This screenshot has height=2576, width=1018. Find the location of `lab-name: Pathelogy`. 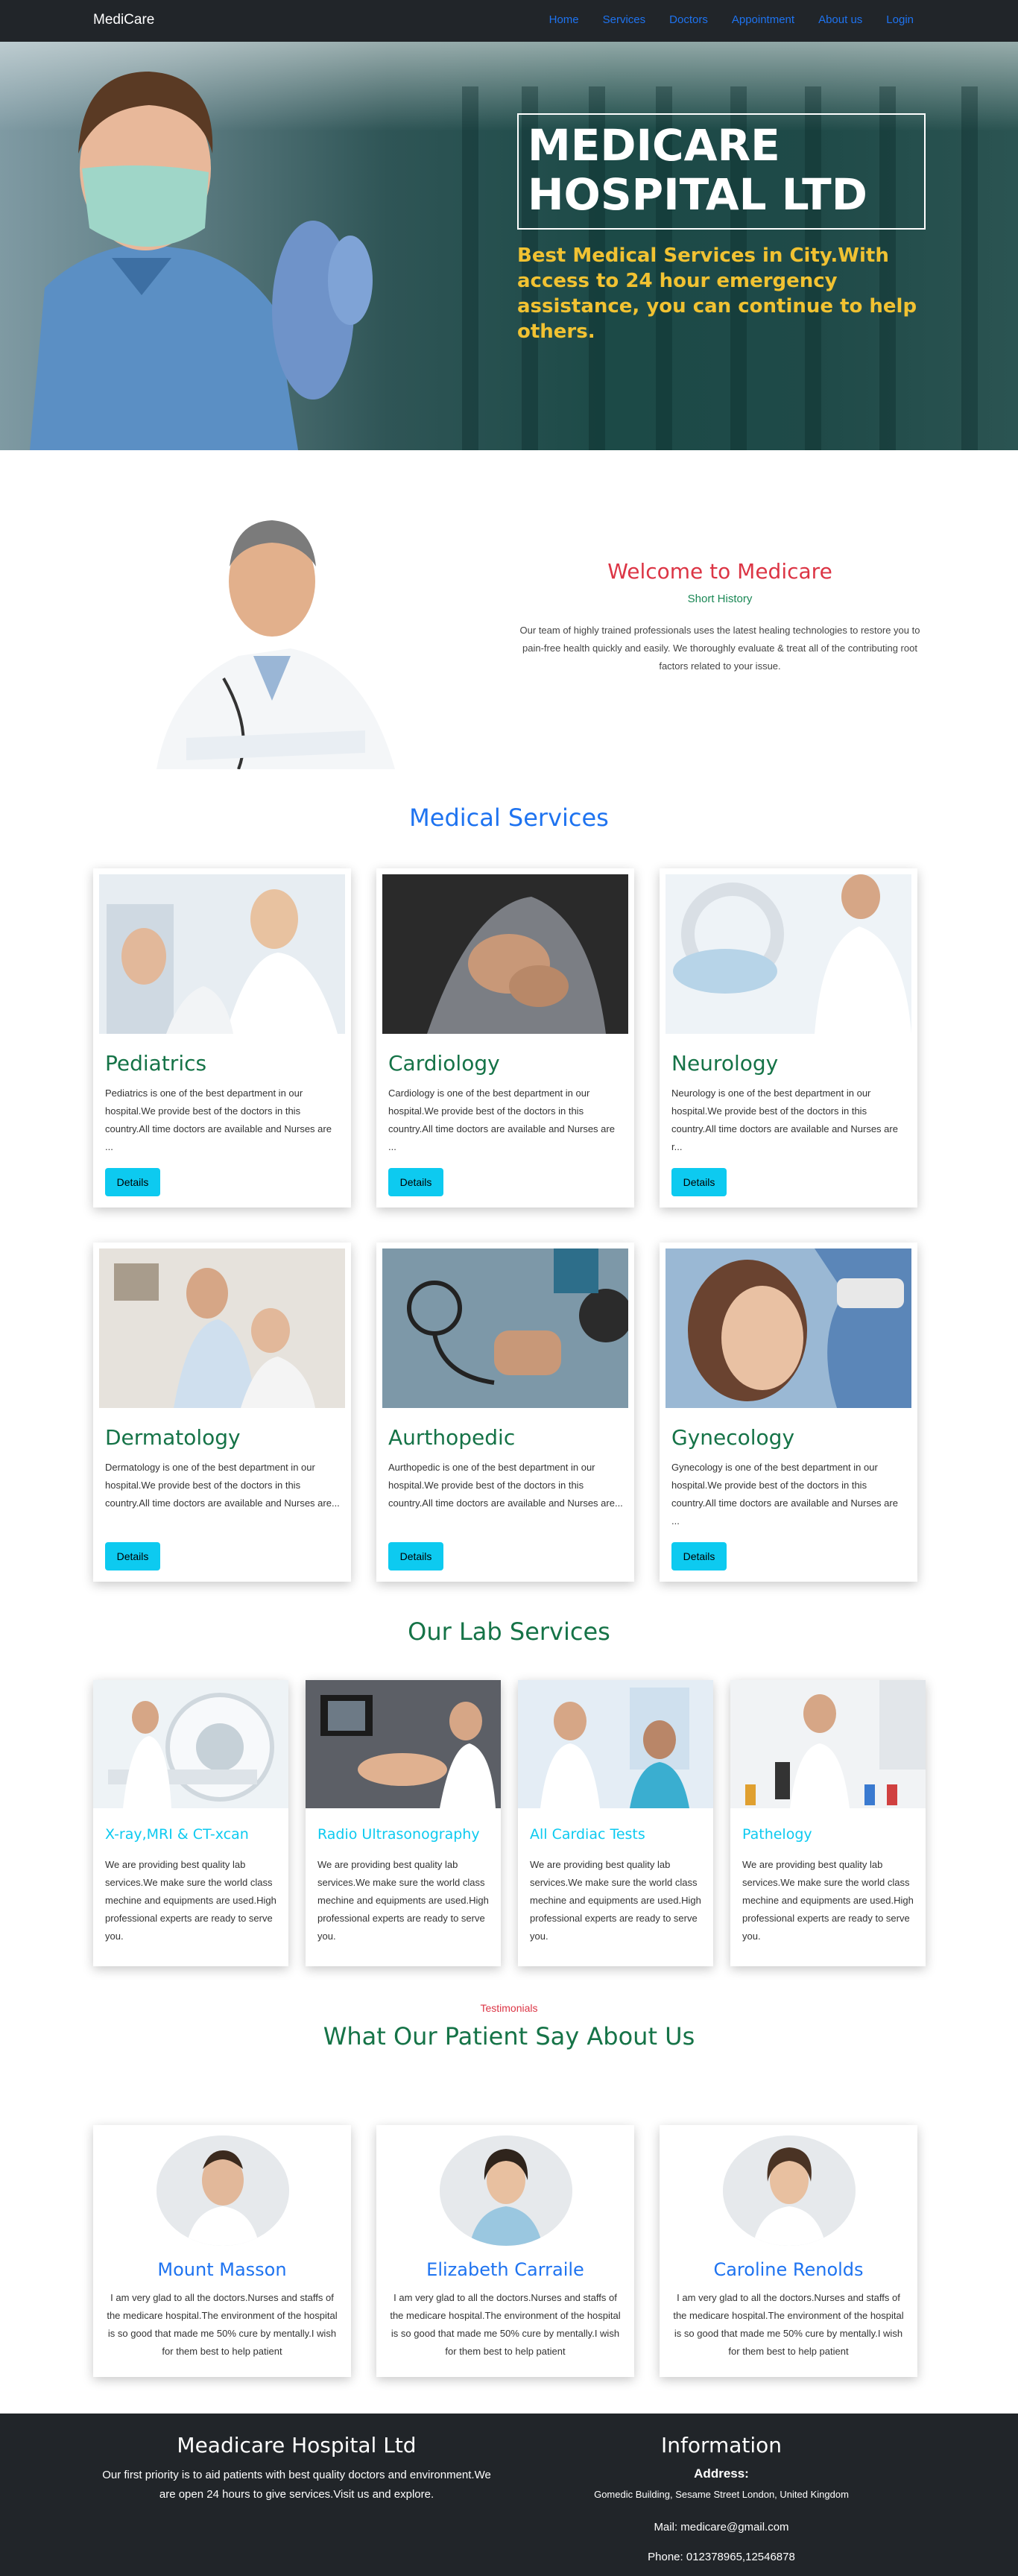

lab-name: Pathelogy is located at coordinates (777, 1835).